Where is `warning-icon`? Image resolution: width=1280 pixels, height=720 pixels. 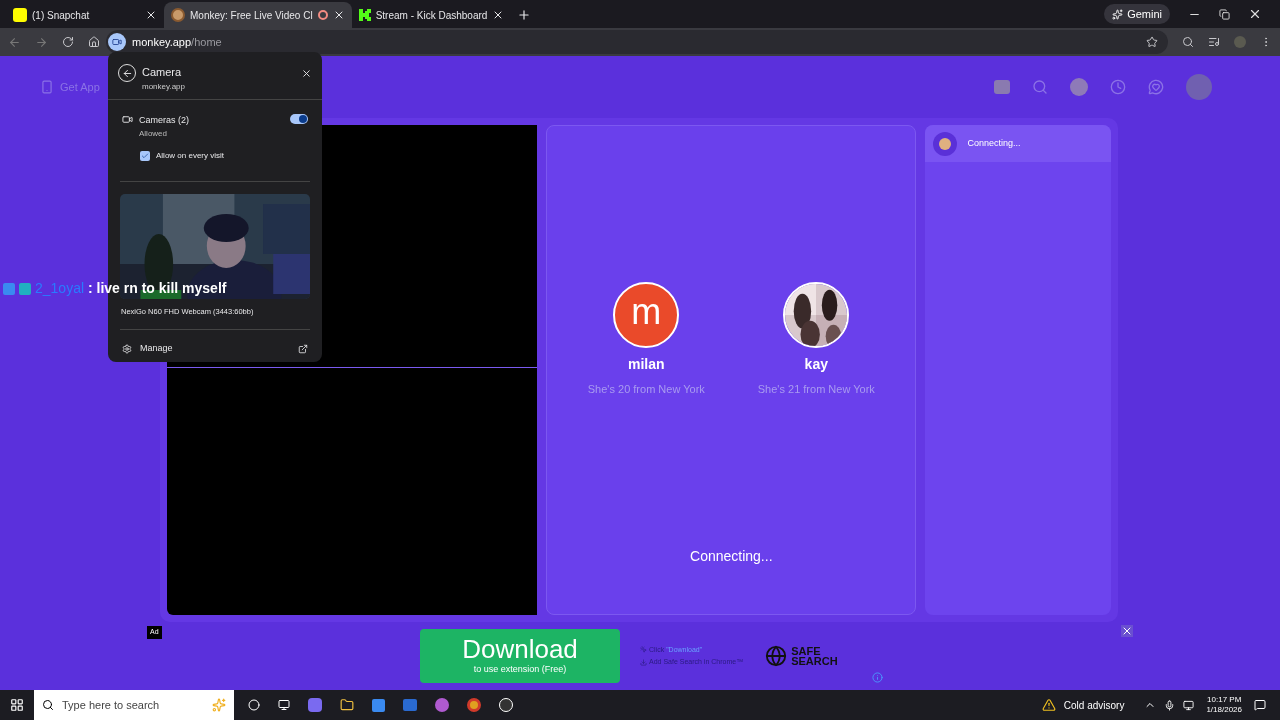
warning-icon is located at coordinates (1048, 705).